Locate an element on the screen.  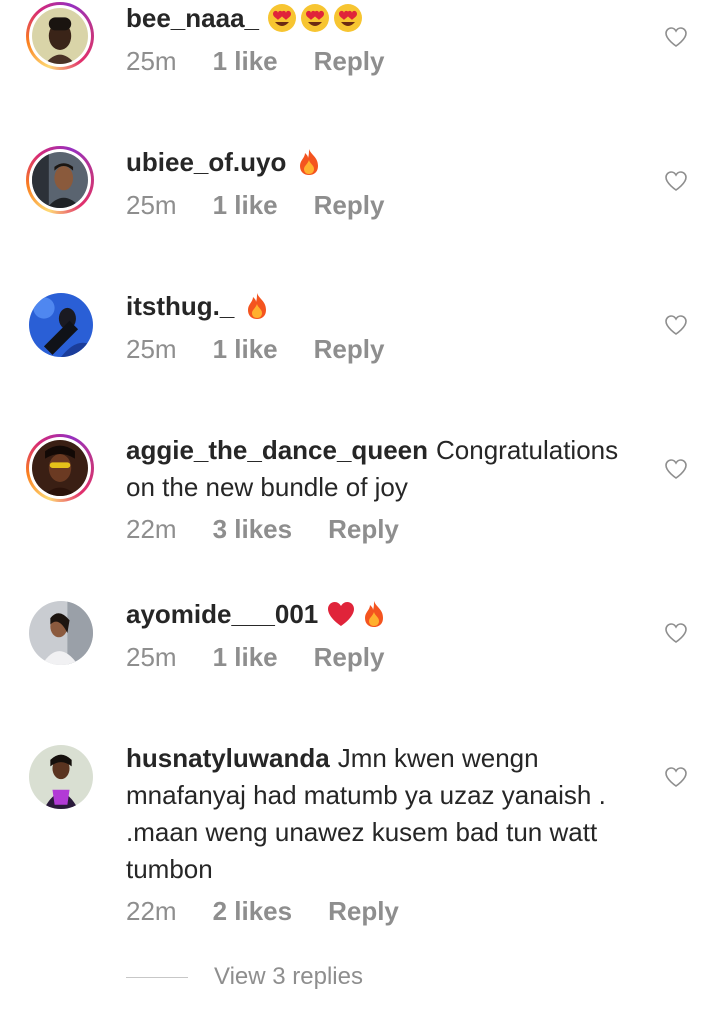
comment-meta: 22m 3 likes Reply is located at coordinates (262, 529).